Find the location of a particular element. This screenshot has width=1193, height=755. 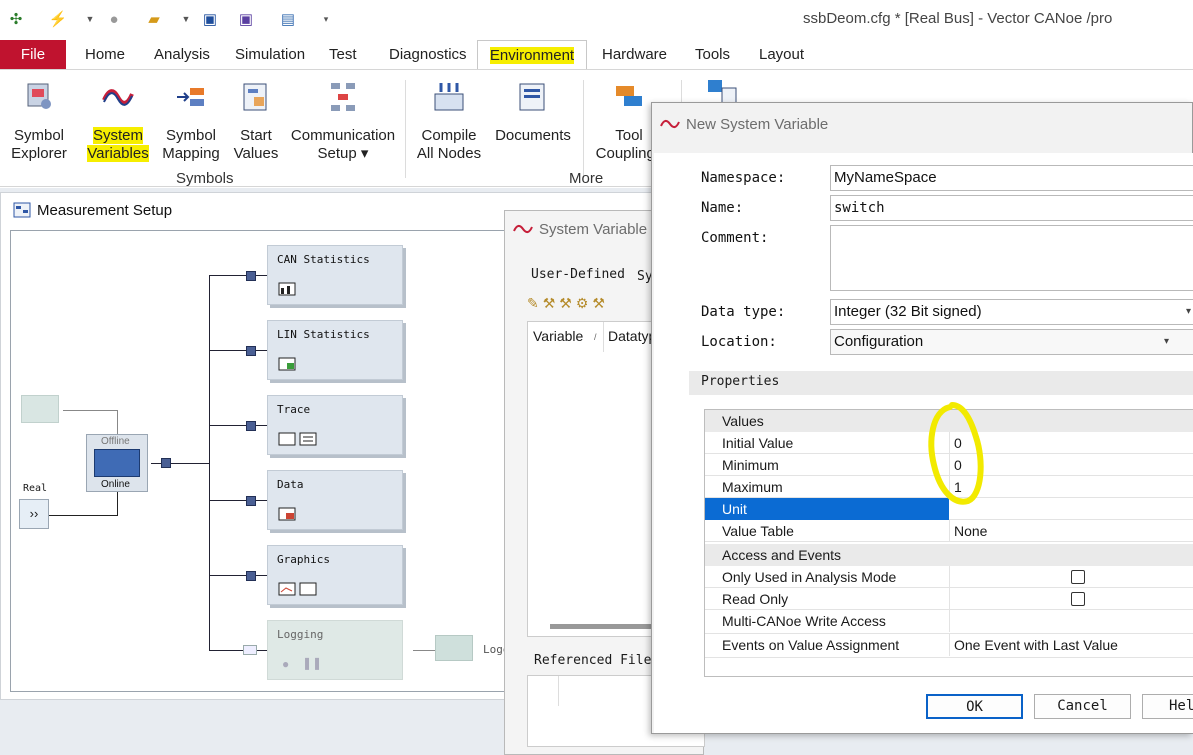

compile-all-nodes-button: Compile All Nodes is located at coordinates (449, 121).